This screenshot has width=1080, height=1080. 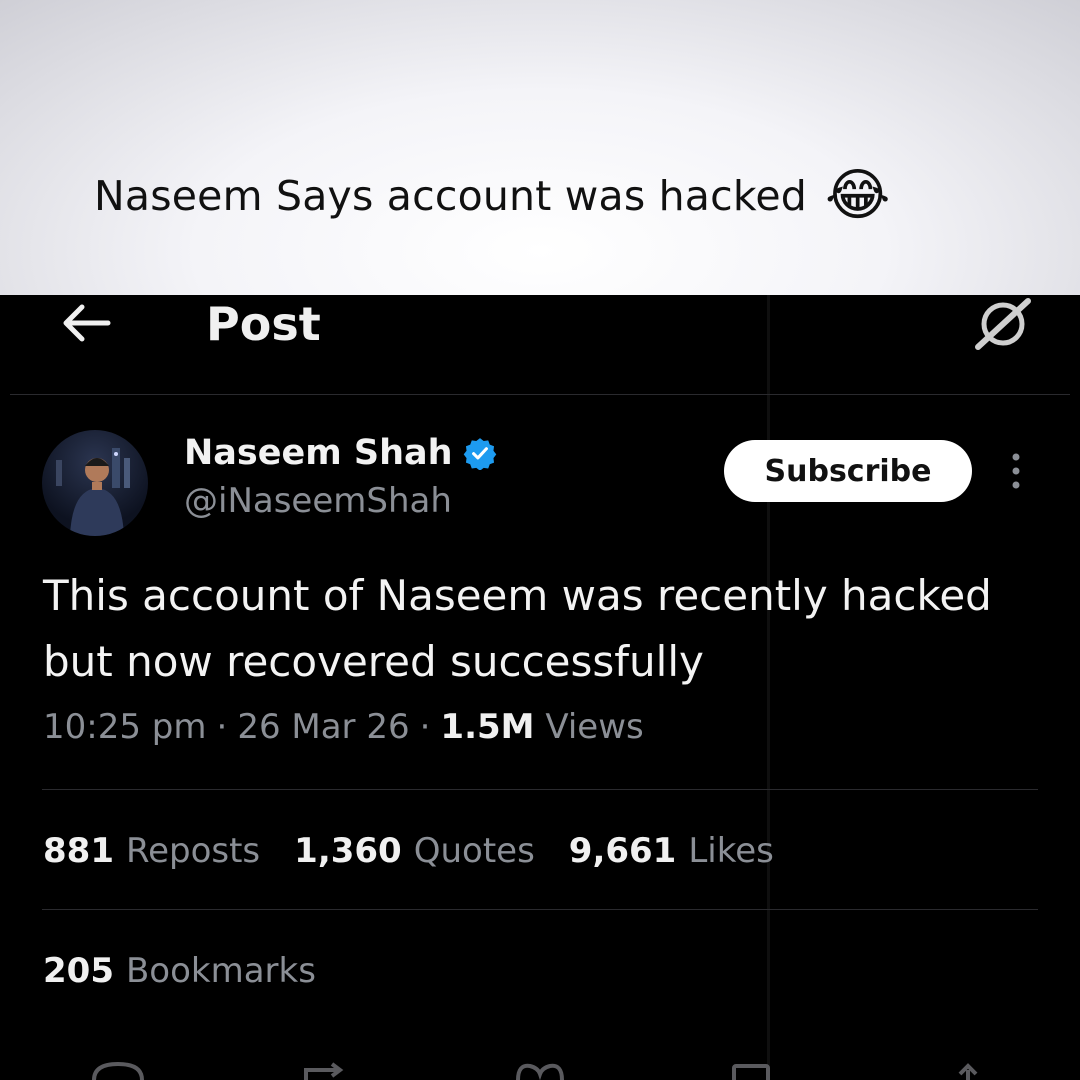 What do you see at coordinates (348, 851) in the screenshot?
I see `quotes-count: 1,360` at bounding box center [348, 851].